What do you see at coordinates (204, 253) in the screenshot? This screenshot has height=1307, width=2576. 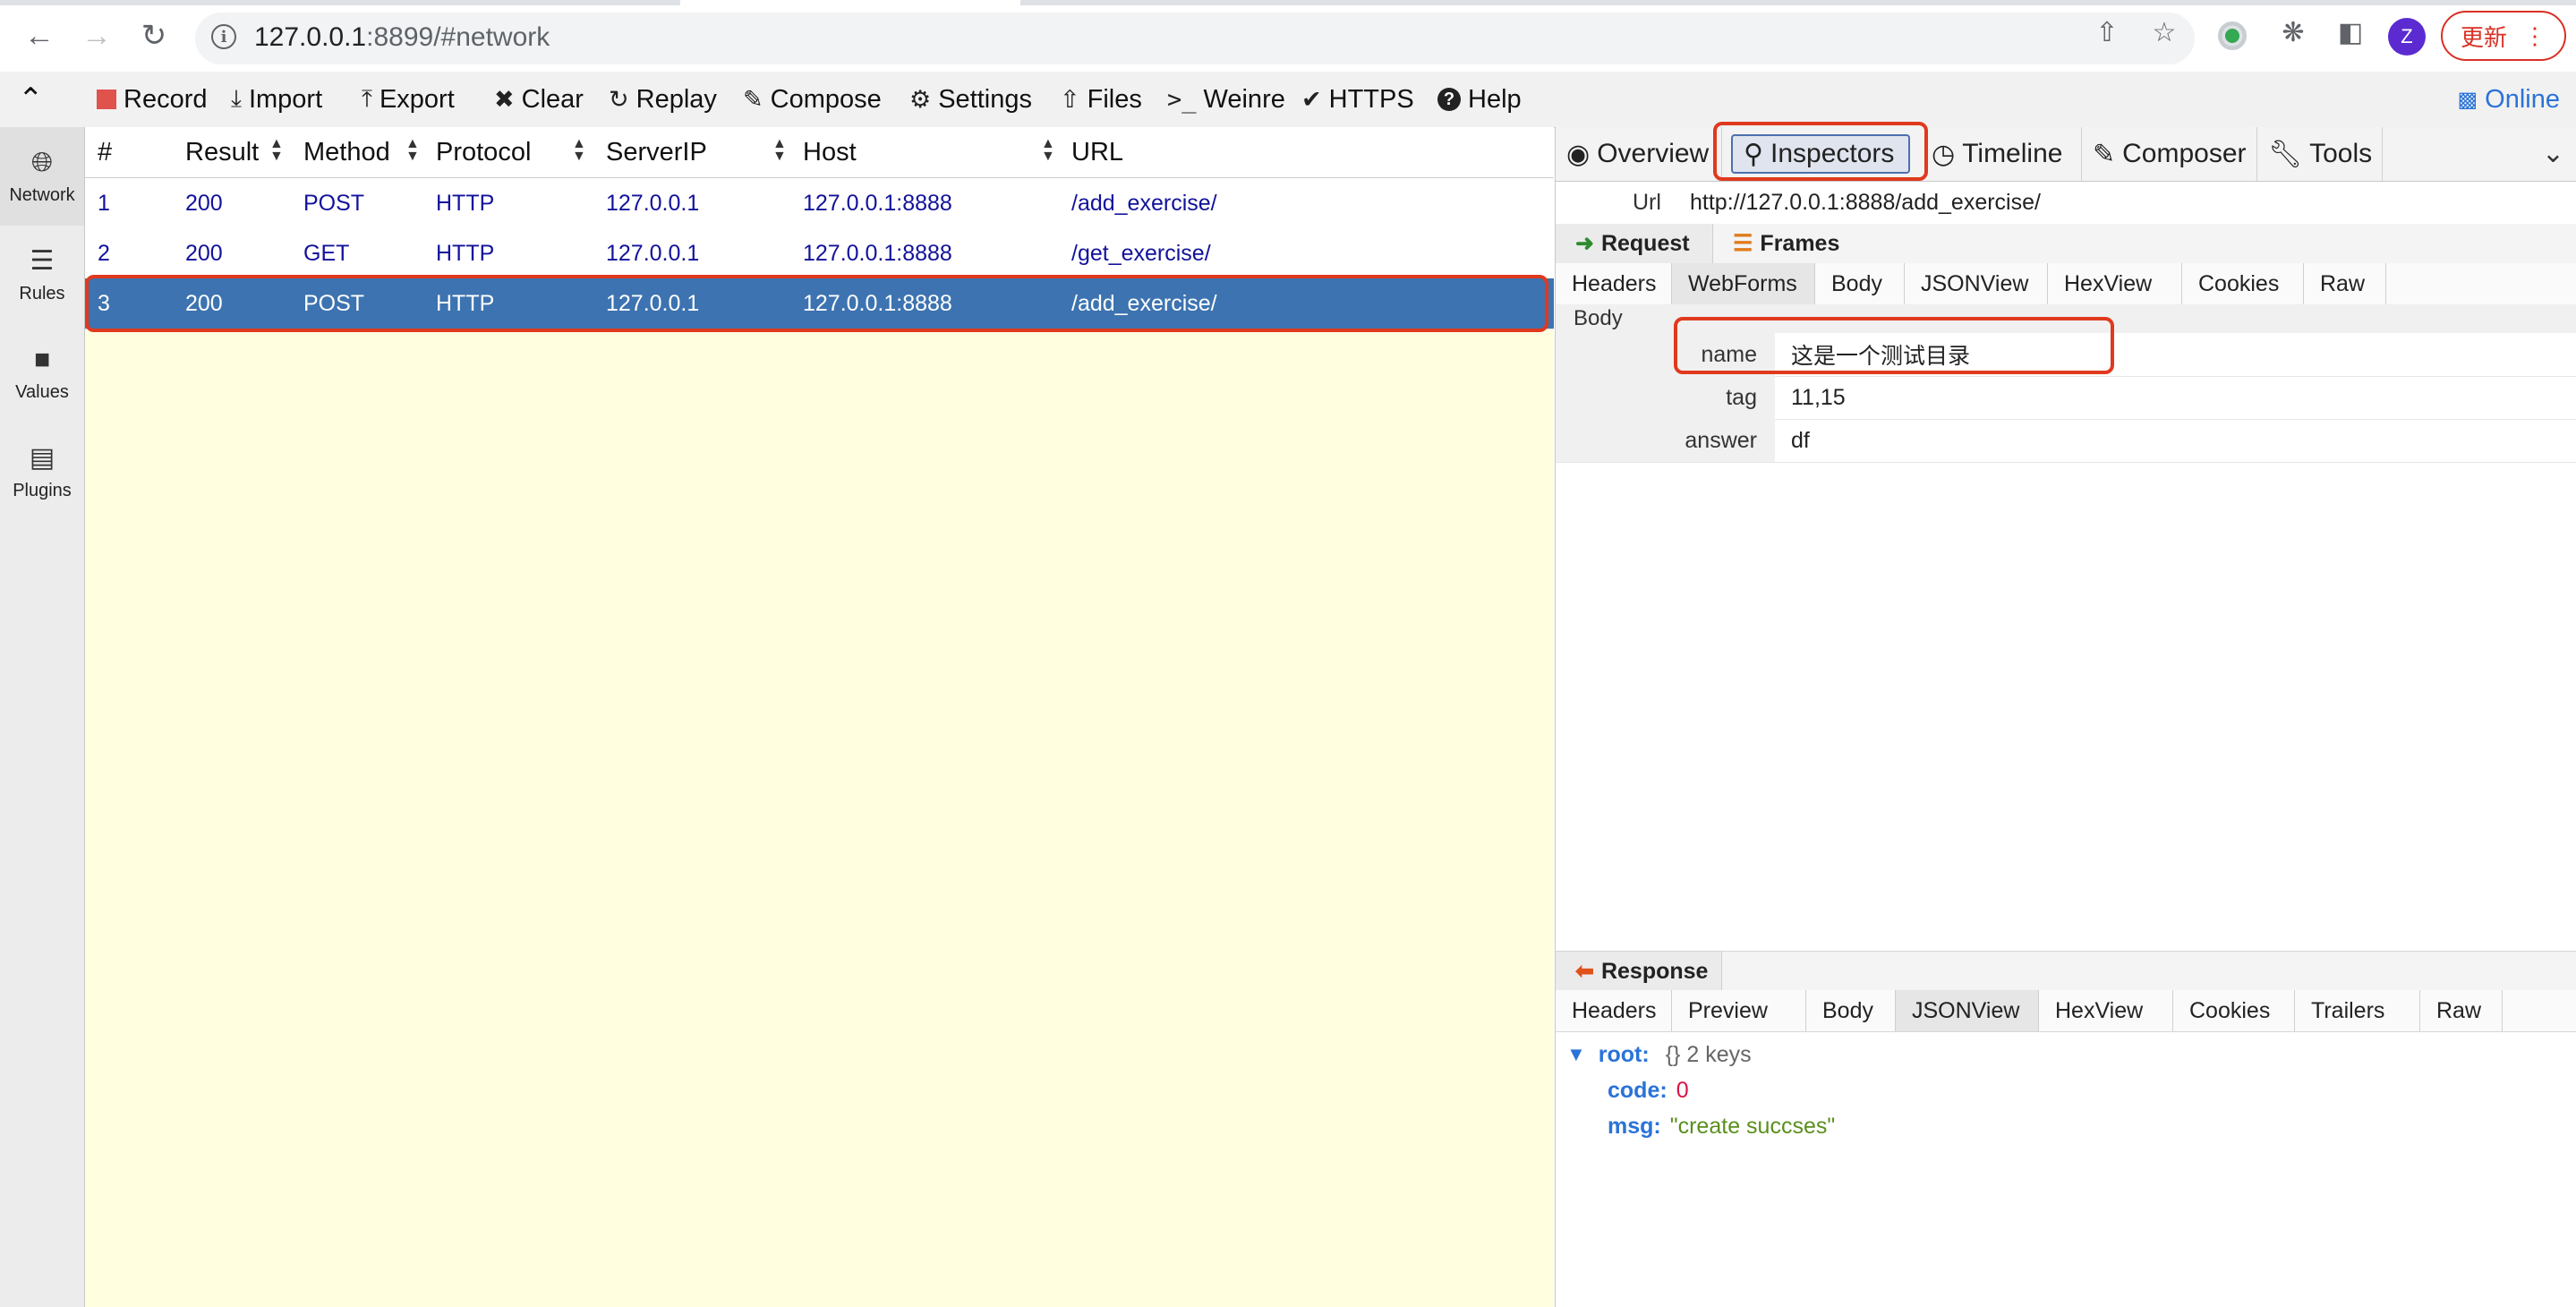 I see `row-result: 200` at bounding box center [204, 253].